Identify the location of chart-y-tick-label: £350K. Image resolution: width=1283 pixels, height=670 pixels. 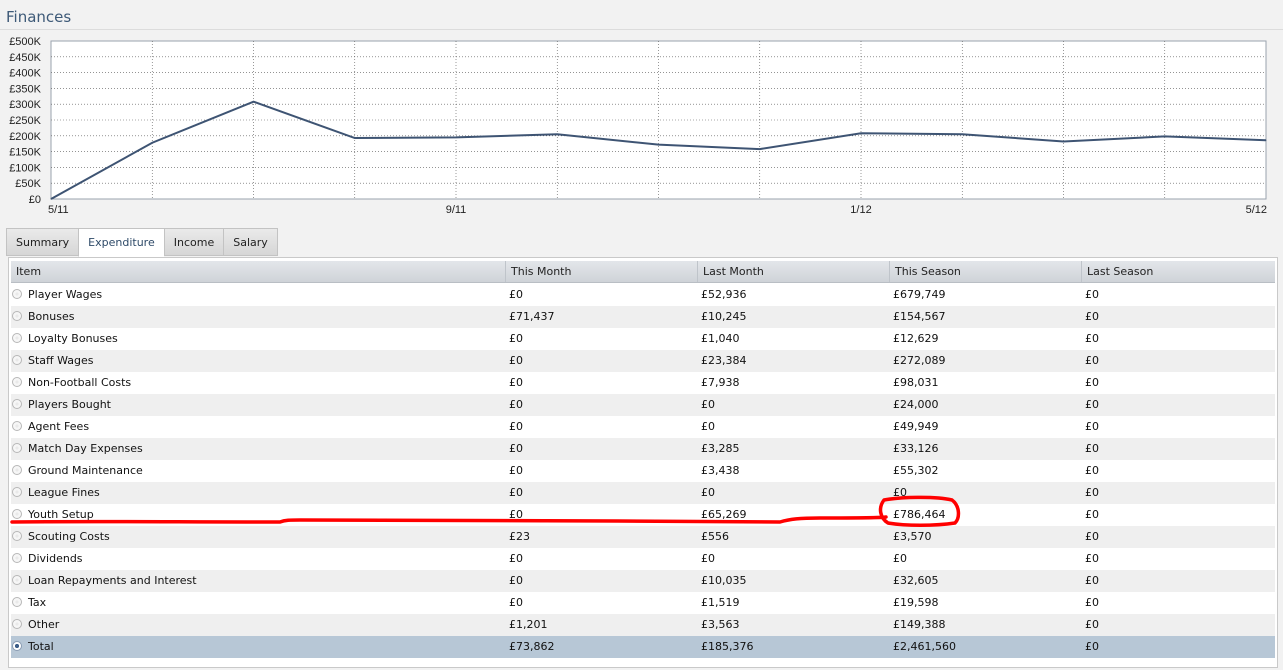
(25, 89).